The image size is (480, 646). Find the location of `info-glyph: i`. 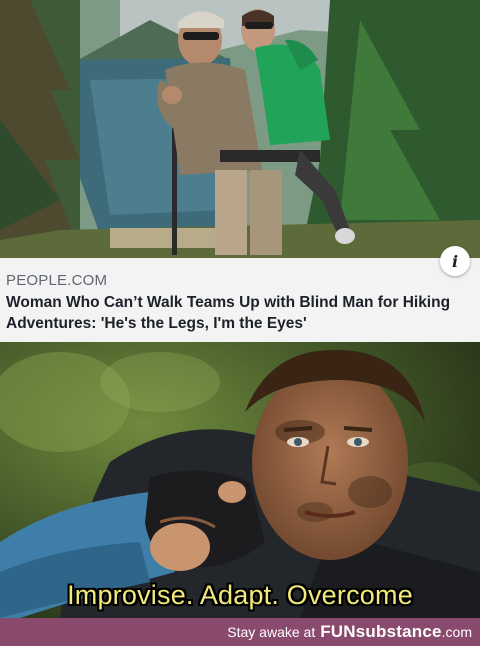

info-glyph: i is located at coordinates (455, 261).